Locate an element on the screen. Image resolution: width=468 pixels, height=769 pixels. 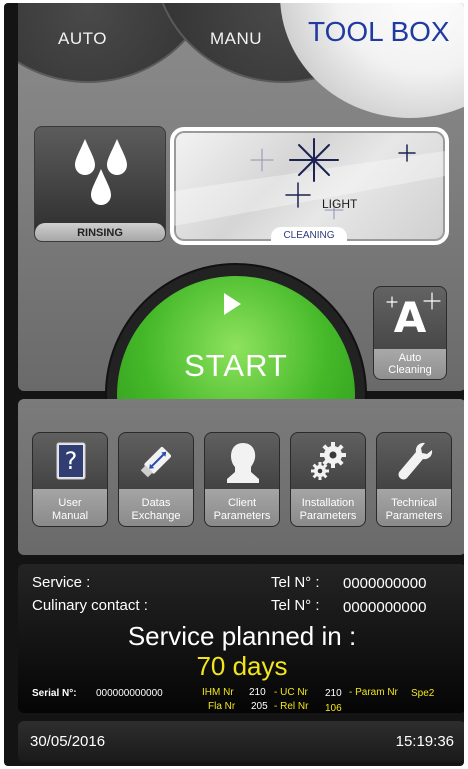
technical-parameters-button: Technical Parameters is located at coordinates (414, 479).